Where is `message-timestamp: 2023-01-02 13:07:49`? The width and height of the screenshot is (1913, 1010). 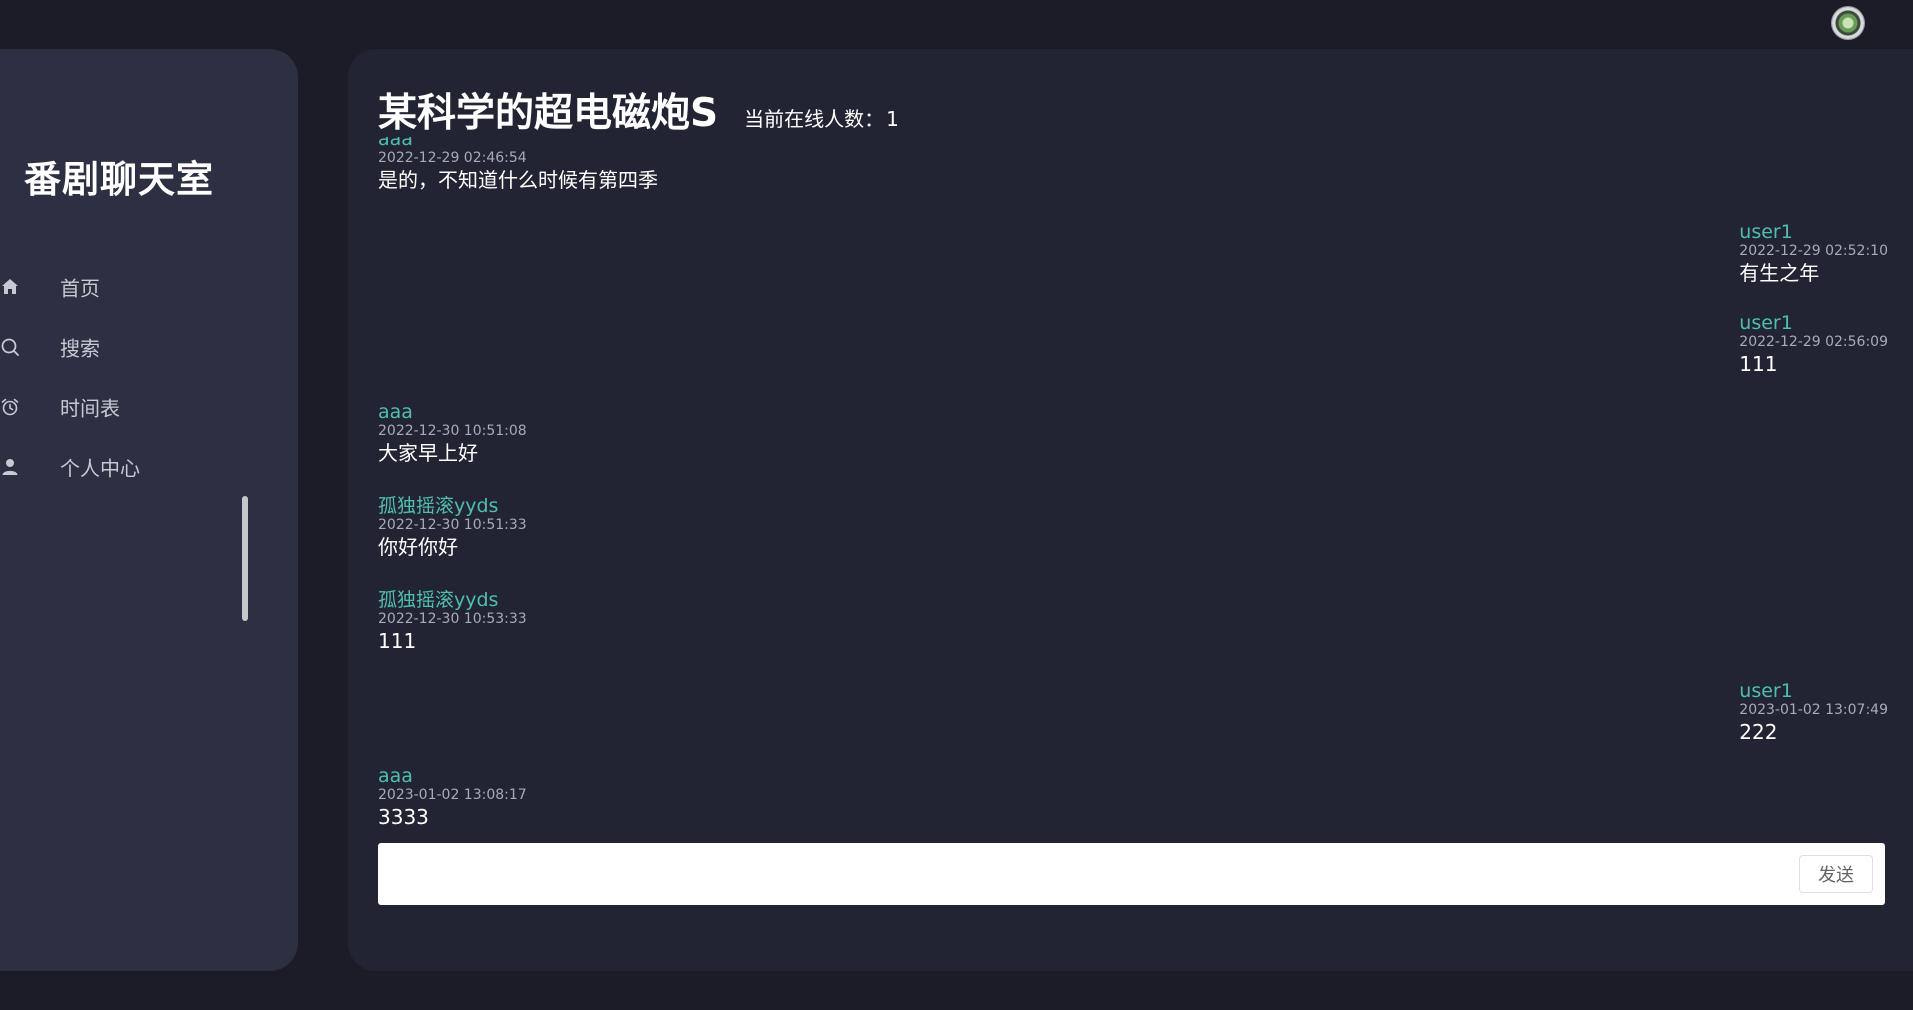 message-timestamp: 2023-01-02 13:07:49 is located at coordinates (1813, 710).